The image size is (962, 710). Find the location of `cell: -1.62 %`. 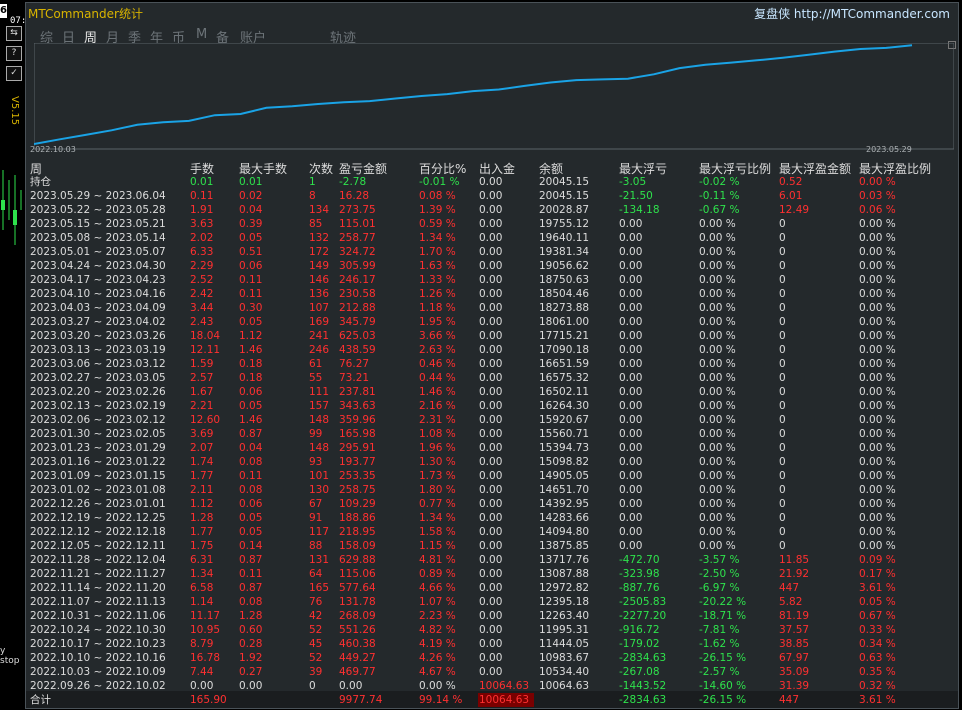

cell: -1.62 % is located at coordinates (719, 644).